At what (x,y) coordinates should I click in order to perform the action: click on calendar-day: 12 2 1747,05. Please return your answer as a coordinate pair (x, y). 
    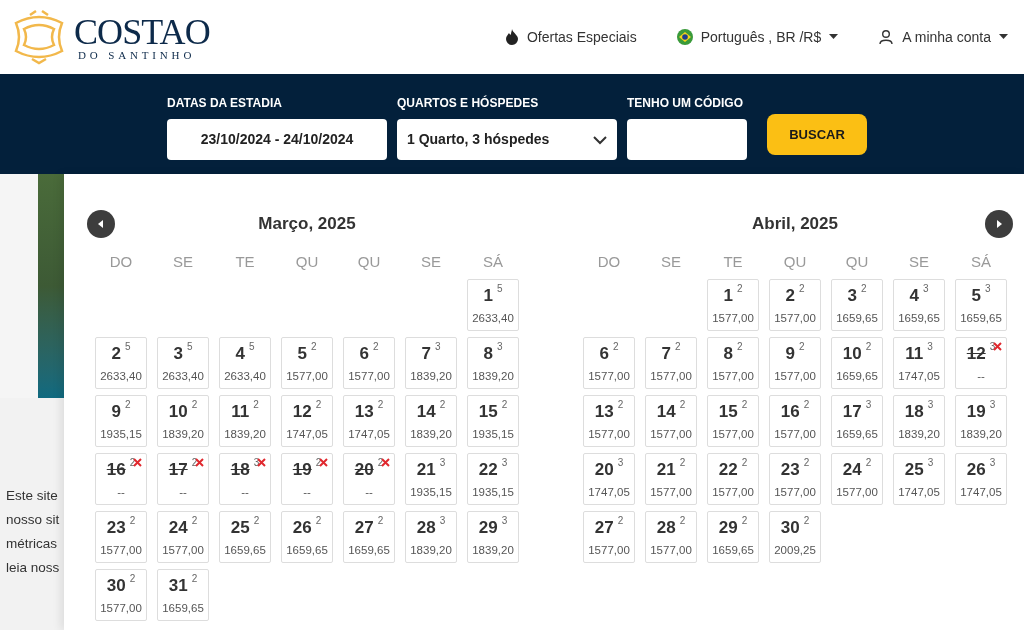
    Looking at the image, I should click on (307, 420).